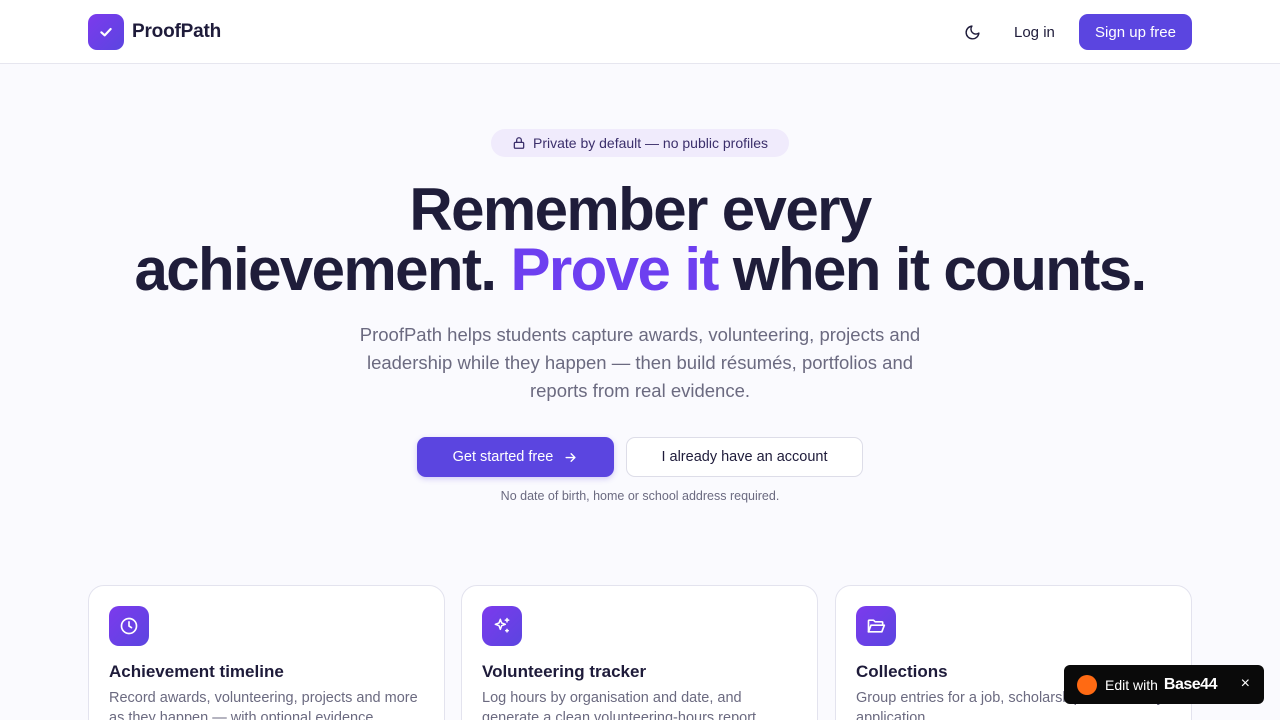 The image size is (1280, 720). Describe the element at coordinates (502, 626) in the screenshot. I see `sparkles-icon` at that location.